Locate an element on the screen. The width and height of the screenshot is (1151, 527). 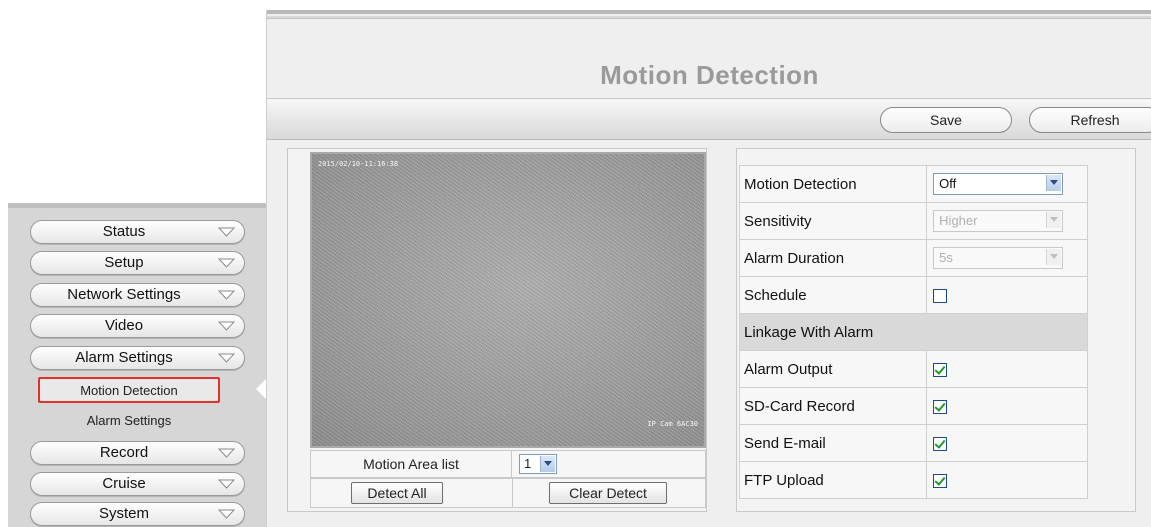
setting-row-send-email: Send E-mail is located at coordinates (913, 443).